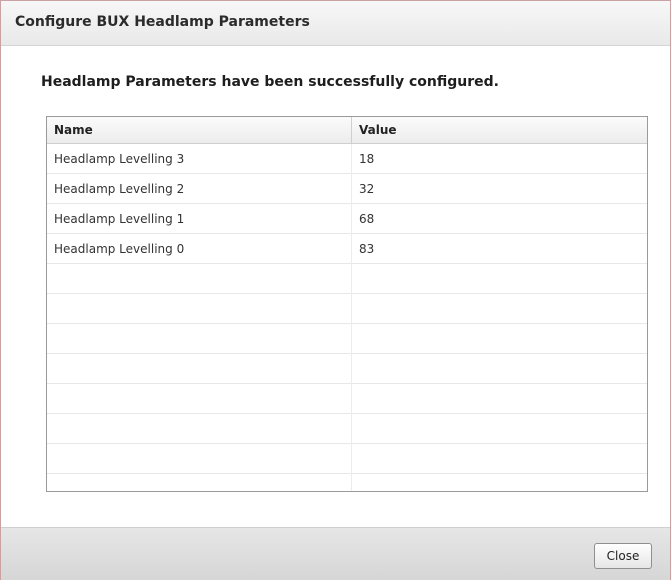 The height and width of the screenshot is (580, 671). What do you see at coordinates (499, 130) in the screenshot?
I see `column-header-value: Value` at bounding box center [499, 130].